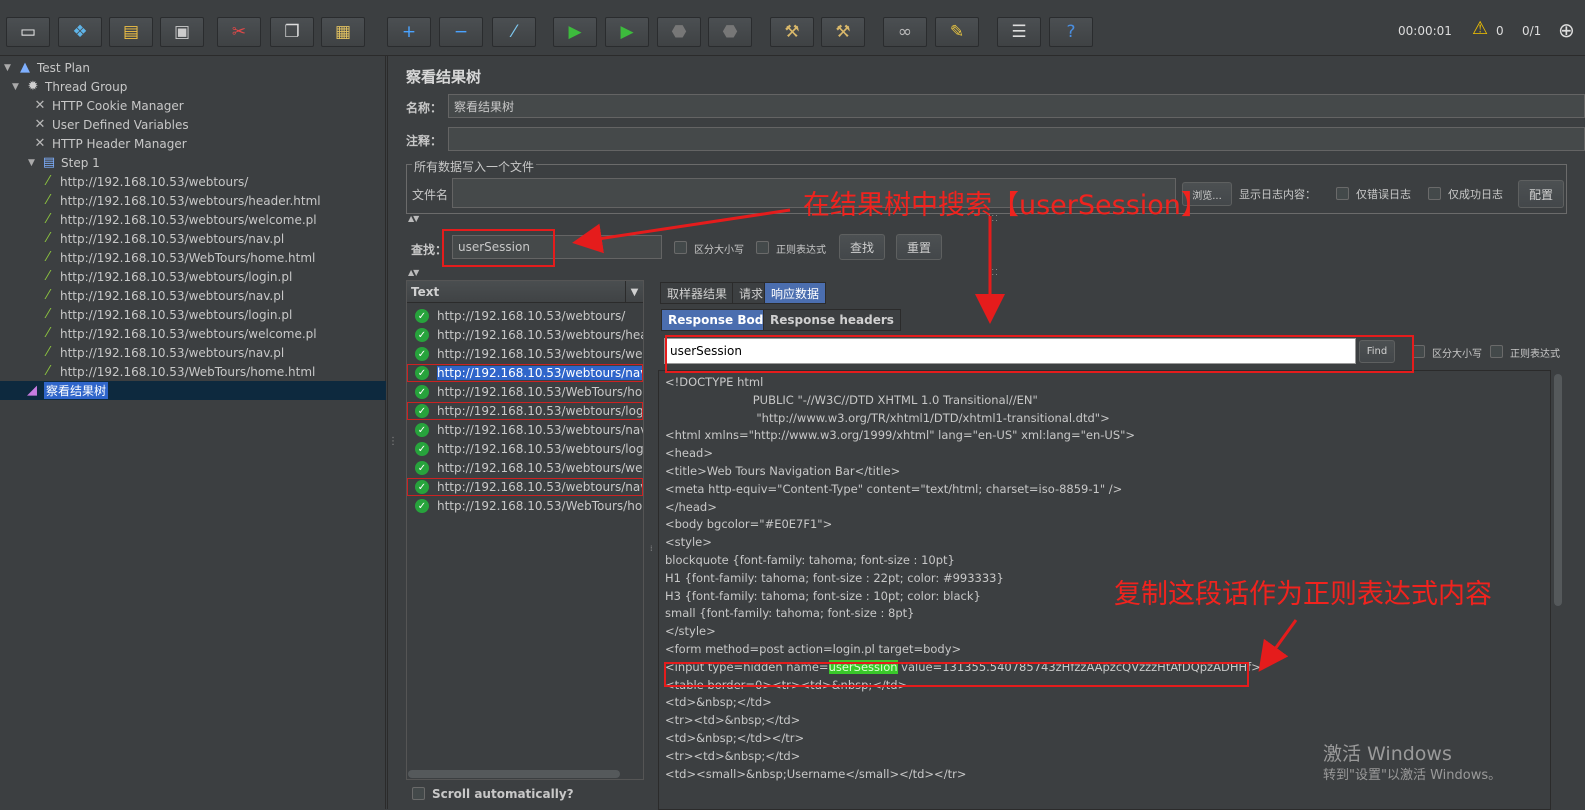  What do you see at coordinates (1071, 32) in the screenshot?
I see `help-button: ?` at bounding box center [1071, 32].